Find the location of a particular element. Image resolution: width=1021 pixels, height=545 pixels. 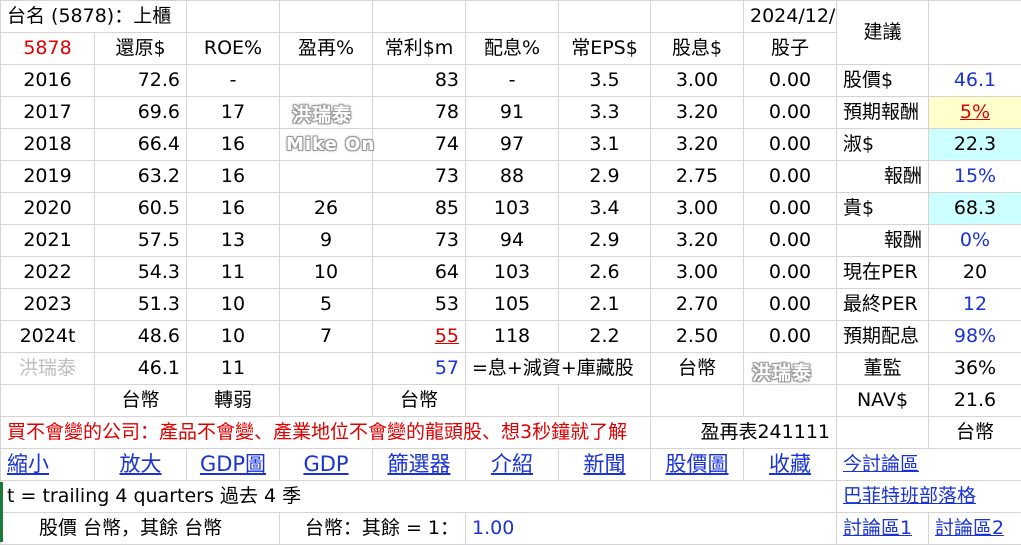

side-value: 0% is located at coordinates (975, 241).